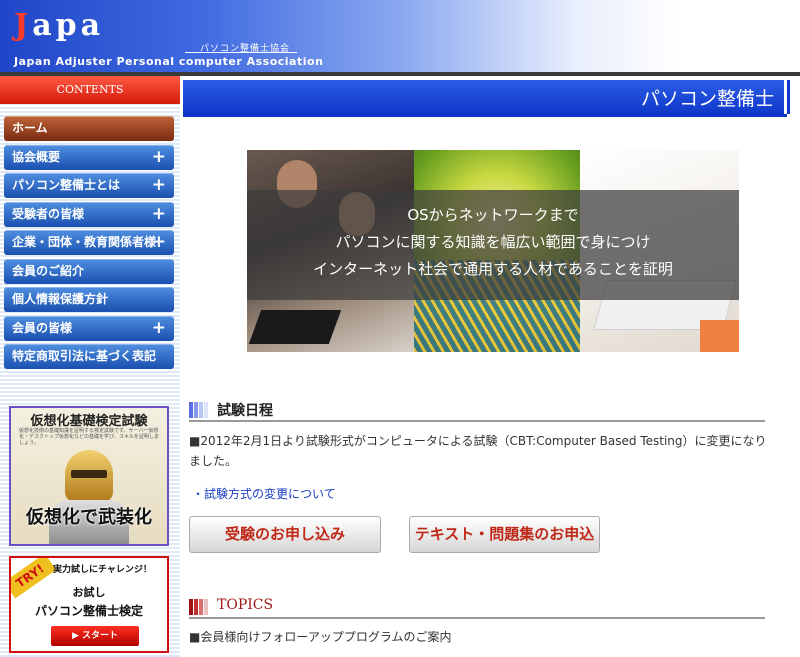 Image resolution: width=800 pixels, height=657 pixels. I want to click on contents-heading: CONTENTS, so click(90, 90).